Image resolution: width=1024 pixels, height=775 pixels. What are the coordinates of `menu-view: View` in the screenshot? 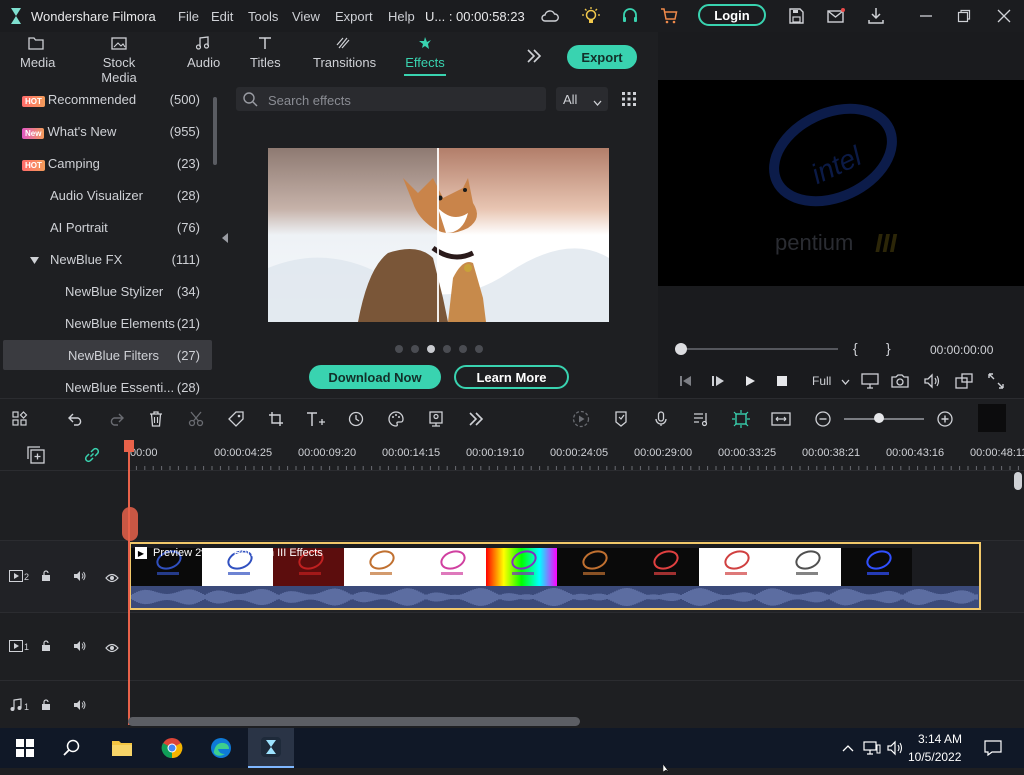 It's located at (306, 16).